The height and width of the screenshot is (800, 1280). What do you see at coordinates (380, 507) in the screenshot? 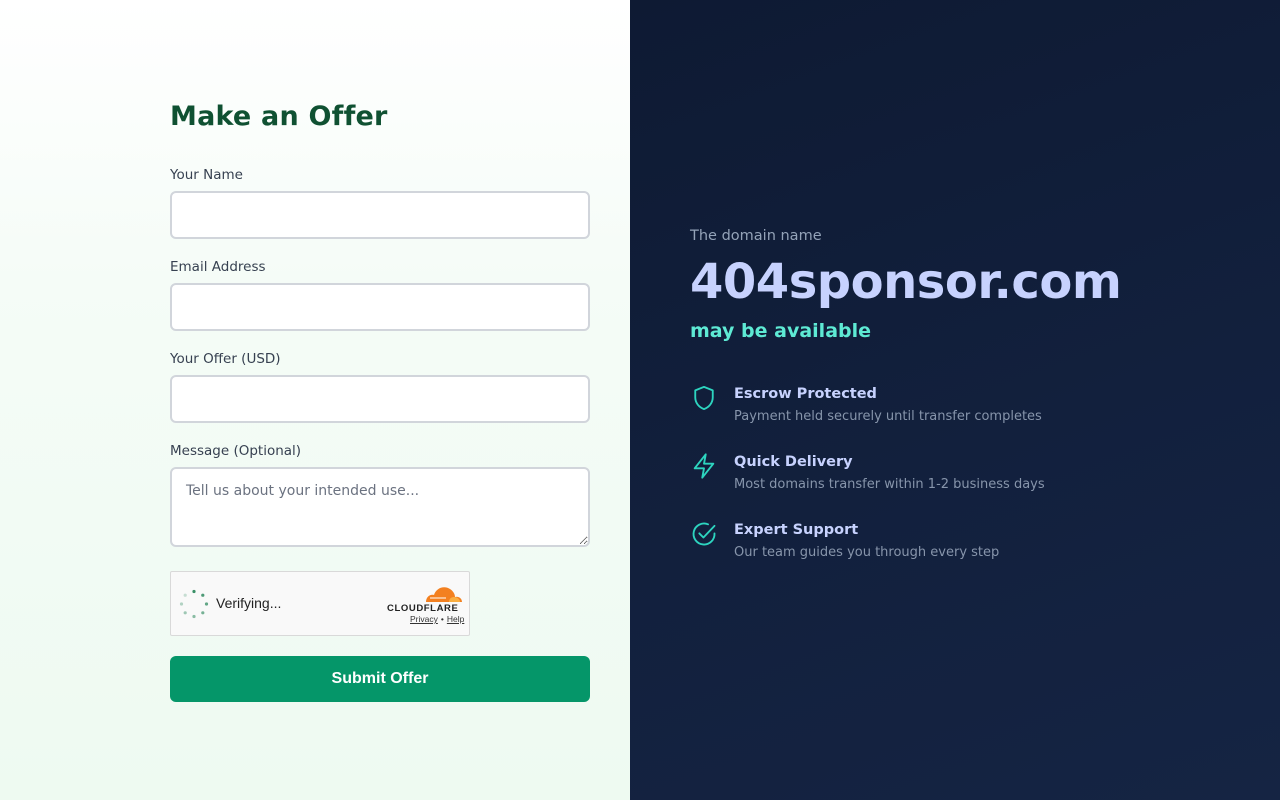
I see `message-textarea` at bounding box center [380, 507].